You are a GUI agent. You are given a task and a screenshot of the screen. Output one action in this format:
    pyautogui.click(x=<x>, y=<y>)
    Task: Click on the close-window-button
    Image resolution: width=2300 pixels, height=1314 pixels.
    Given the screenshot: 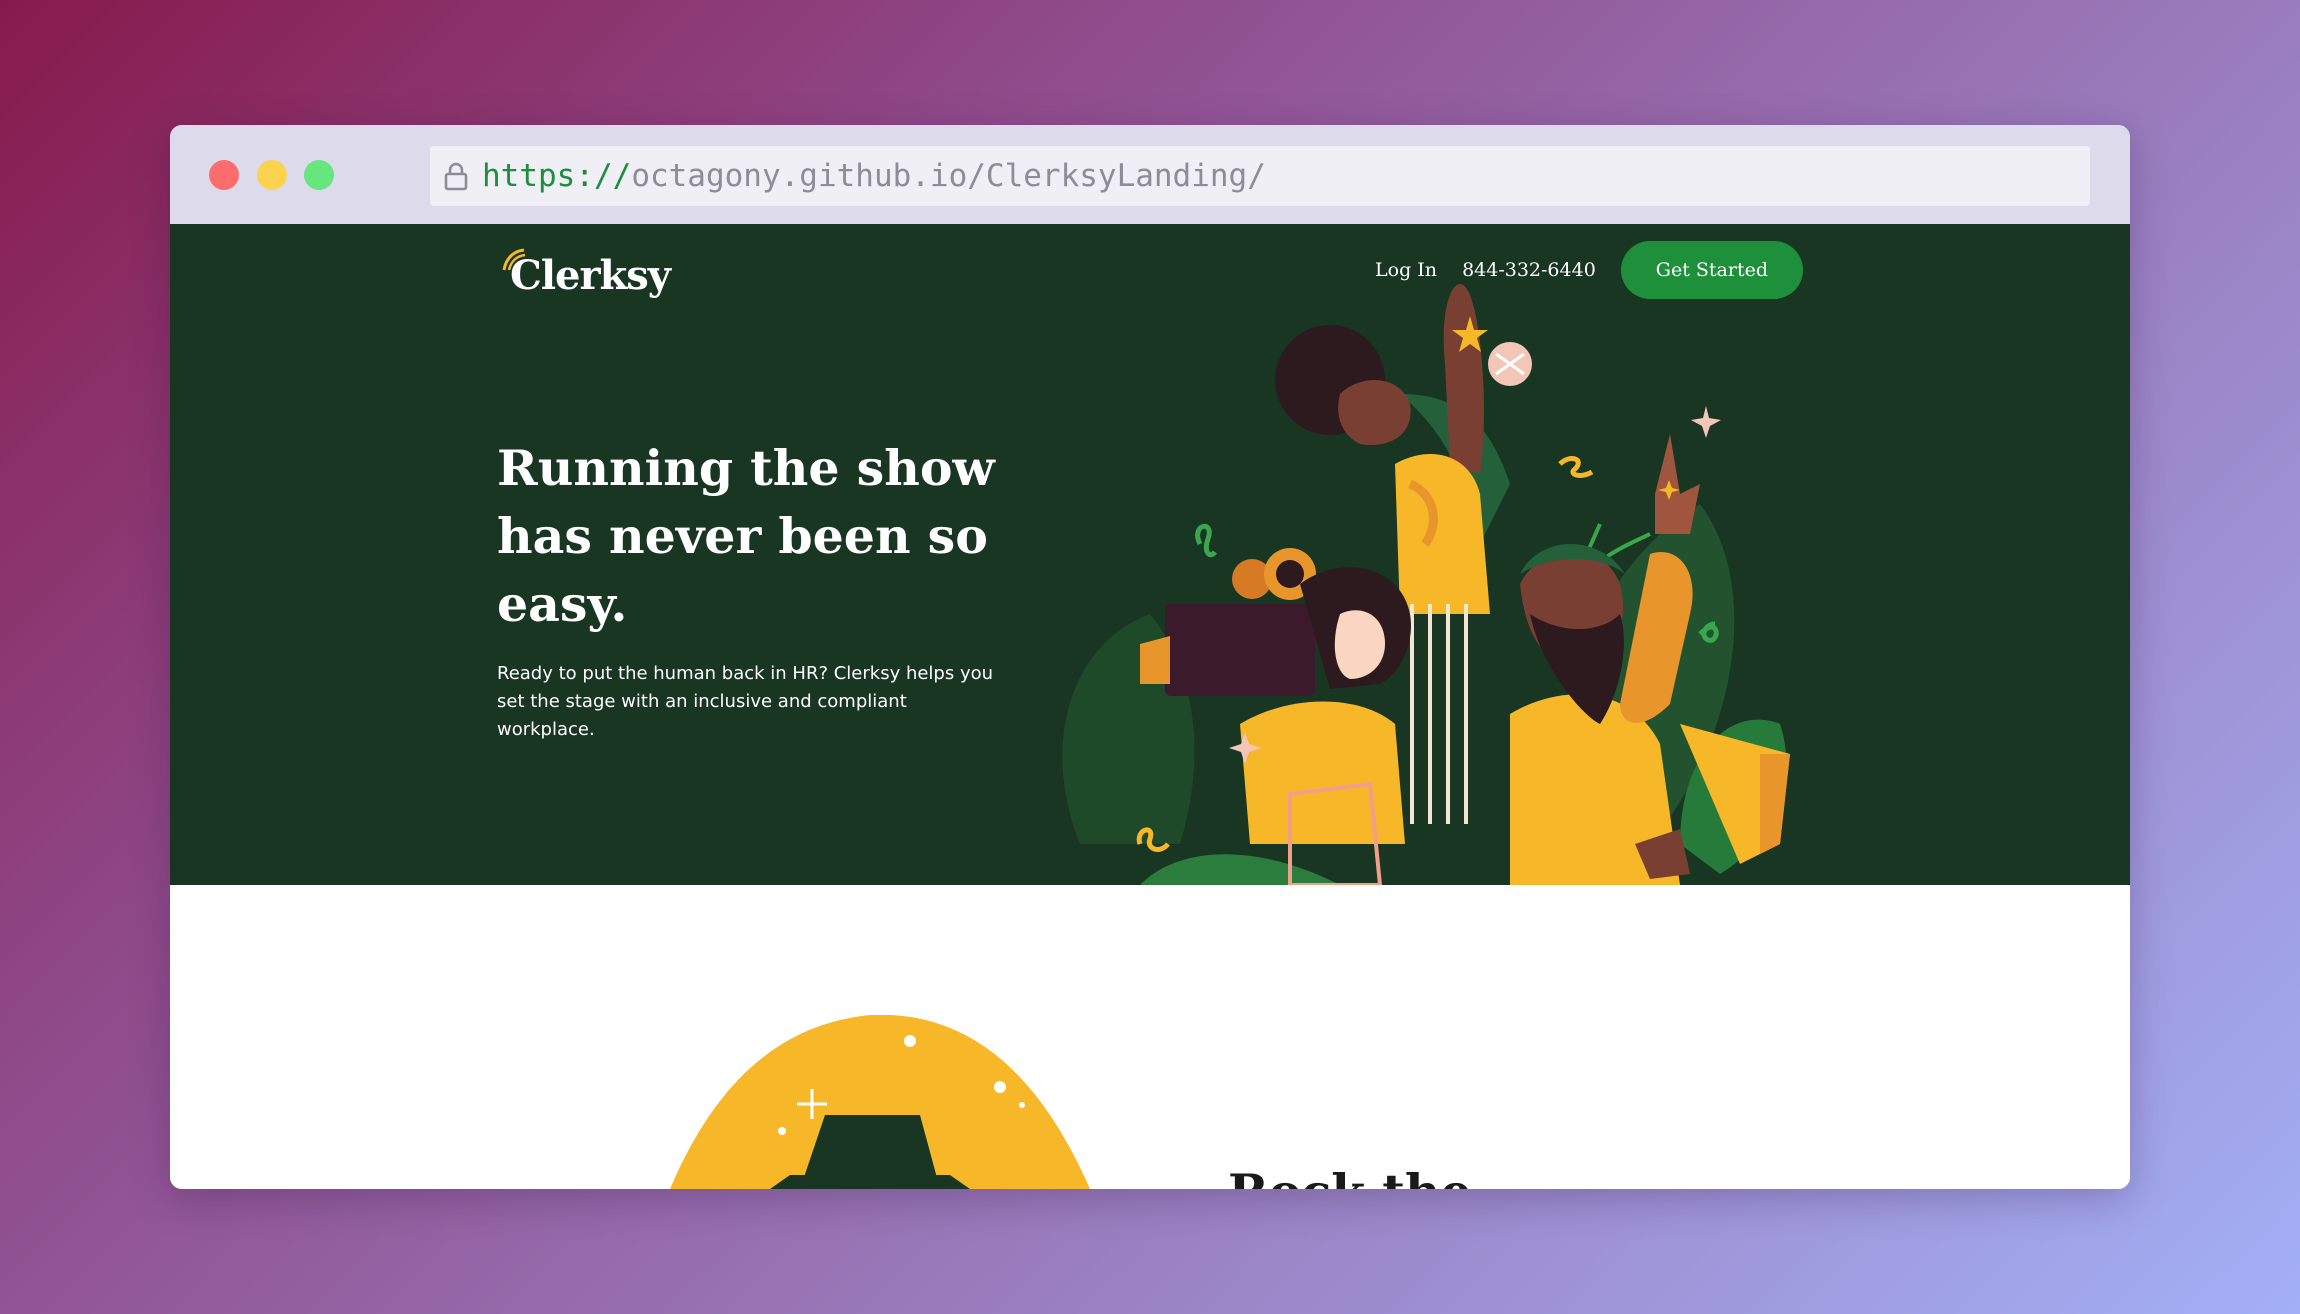 What is the action you would take?
    pyautogui.click(x=224, y=175)
    